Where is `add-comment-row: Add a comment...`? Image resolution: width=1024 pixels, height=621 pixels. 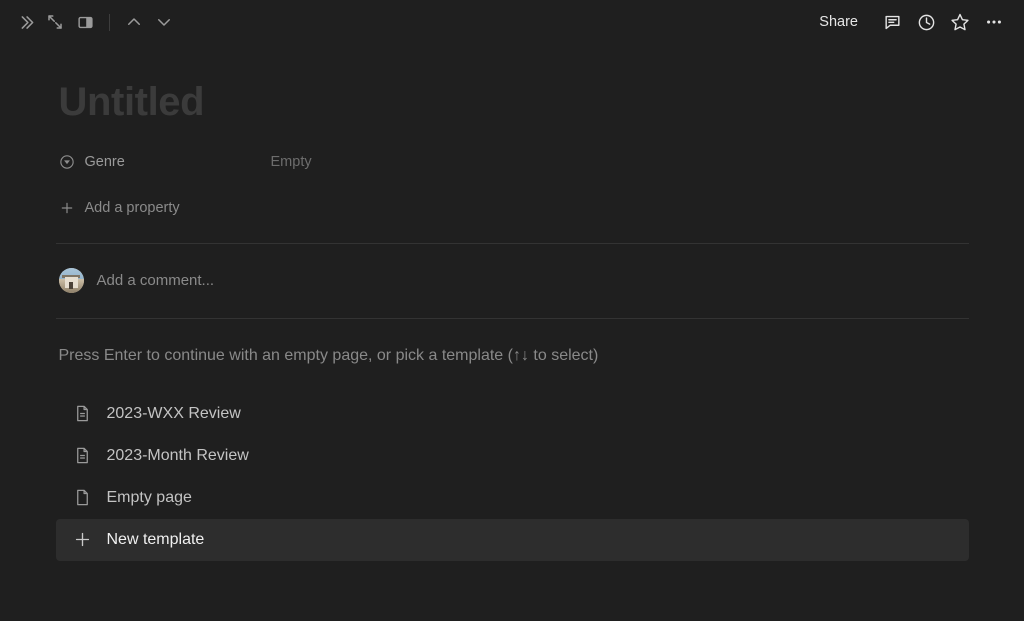
add-comment-row: Add a comment... is located at coordinates (512, 281).